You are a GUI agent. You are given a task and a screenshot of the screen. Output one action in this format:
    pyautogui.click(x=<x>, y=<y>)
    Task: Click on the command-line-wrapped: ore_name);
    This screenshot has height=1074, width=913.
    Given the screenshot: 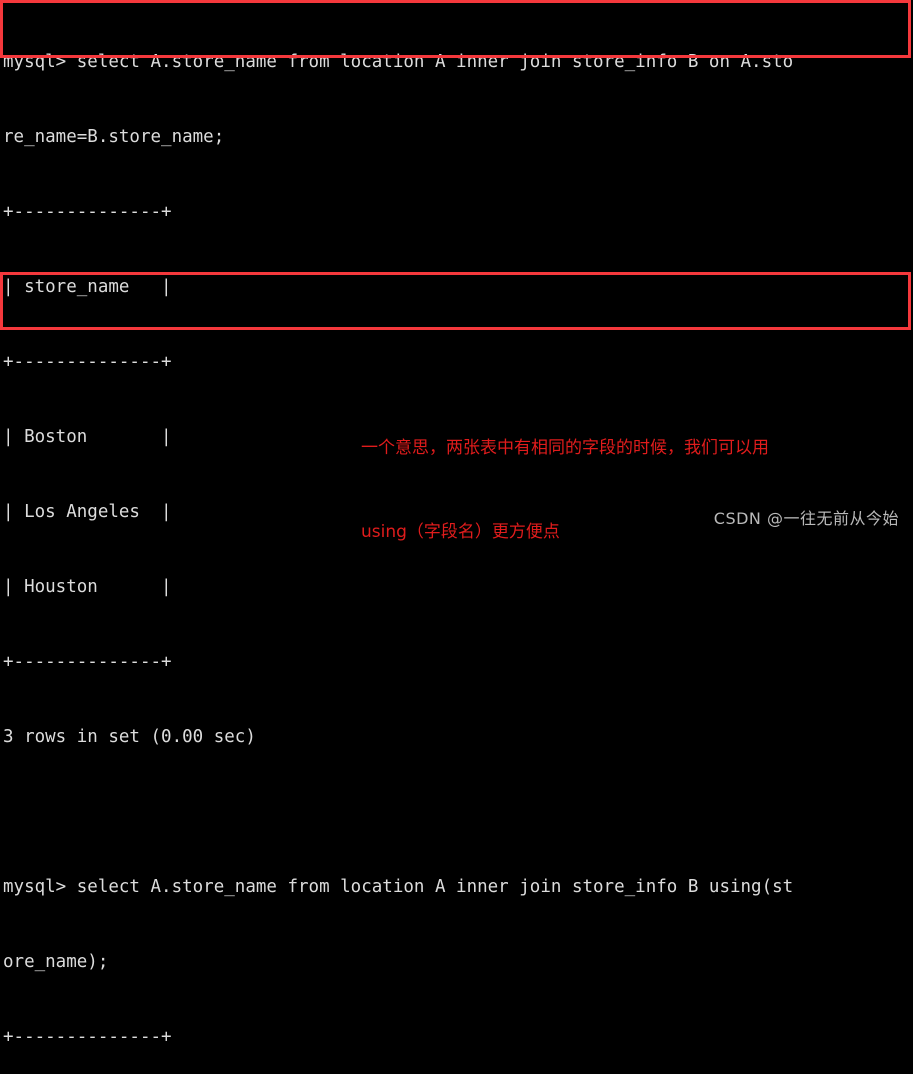 What is the action you would take?
    pyautogui.click(x=56, y=962)
    